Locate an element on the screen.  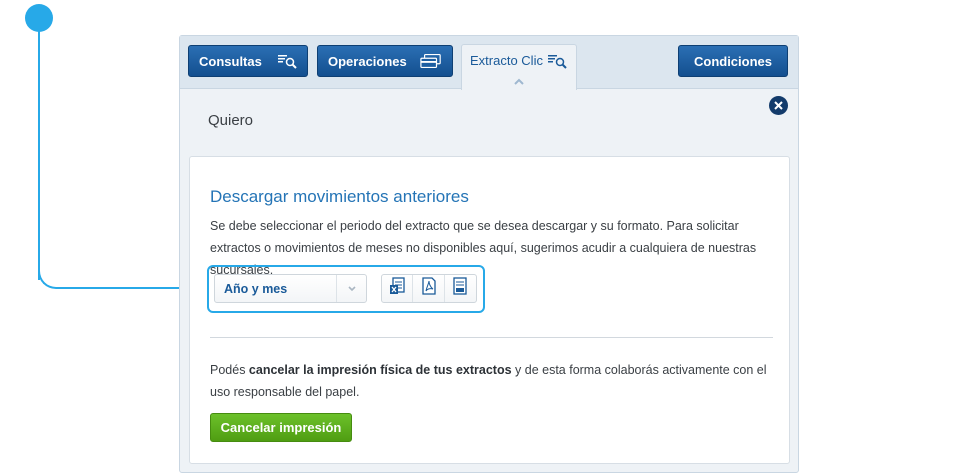
tab-extracto-clic-label: Extracto Clic is located at coordinates (506, 60).